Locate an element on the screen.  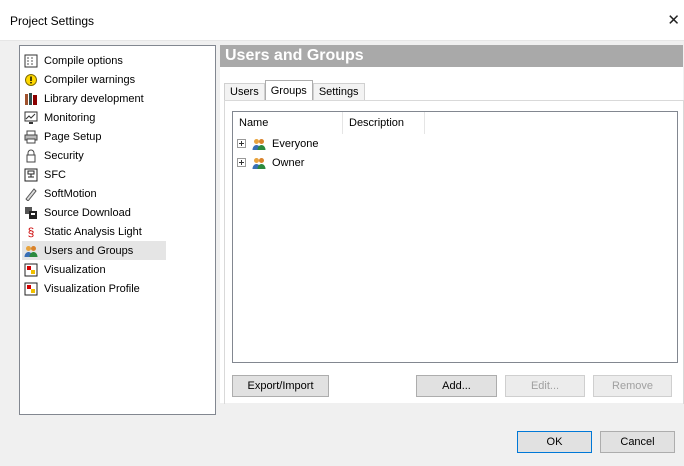
sidebar-item-compile-options: Compile options is located at coordinates (94, 60).